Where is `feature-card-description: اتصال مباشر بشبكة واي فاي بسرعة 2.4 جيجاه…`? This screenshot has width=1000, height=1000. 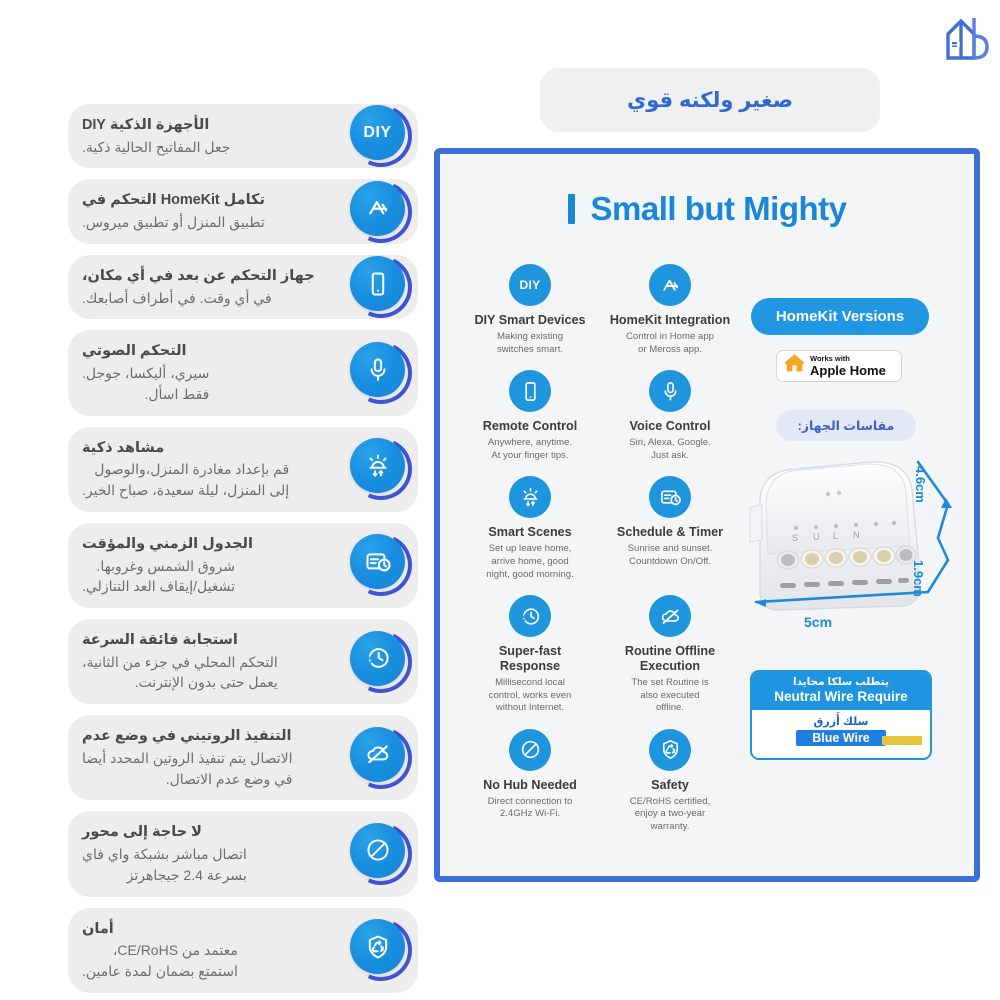 feature-card-description: اتصال مباشر بشبكة واي فاي بسرعة 2.4 جيجاه… is located at coordinates (164, 864).